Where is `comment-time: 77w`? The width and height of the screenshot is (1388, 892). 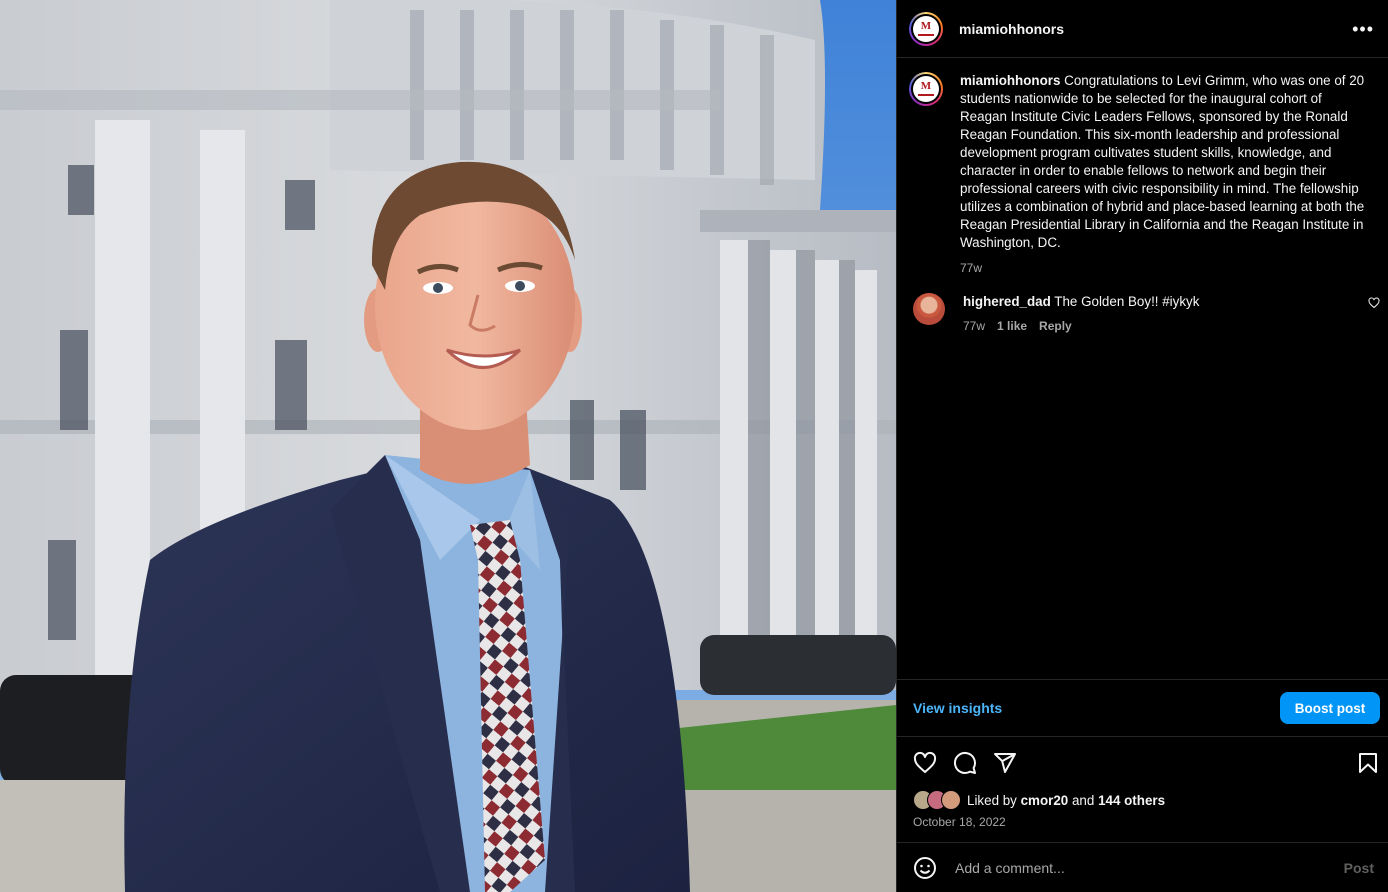 comment-time: 77w is located at coordinates (974, 326).